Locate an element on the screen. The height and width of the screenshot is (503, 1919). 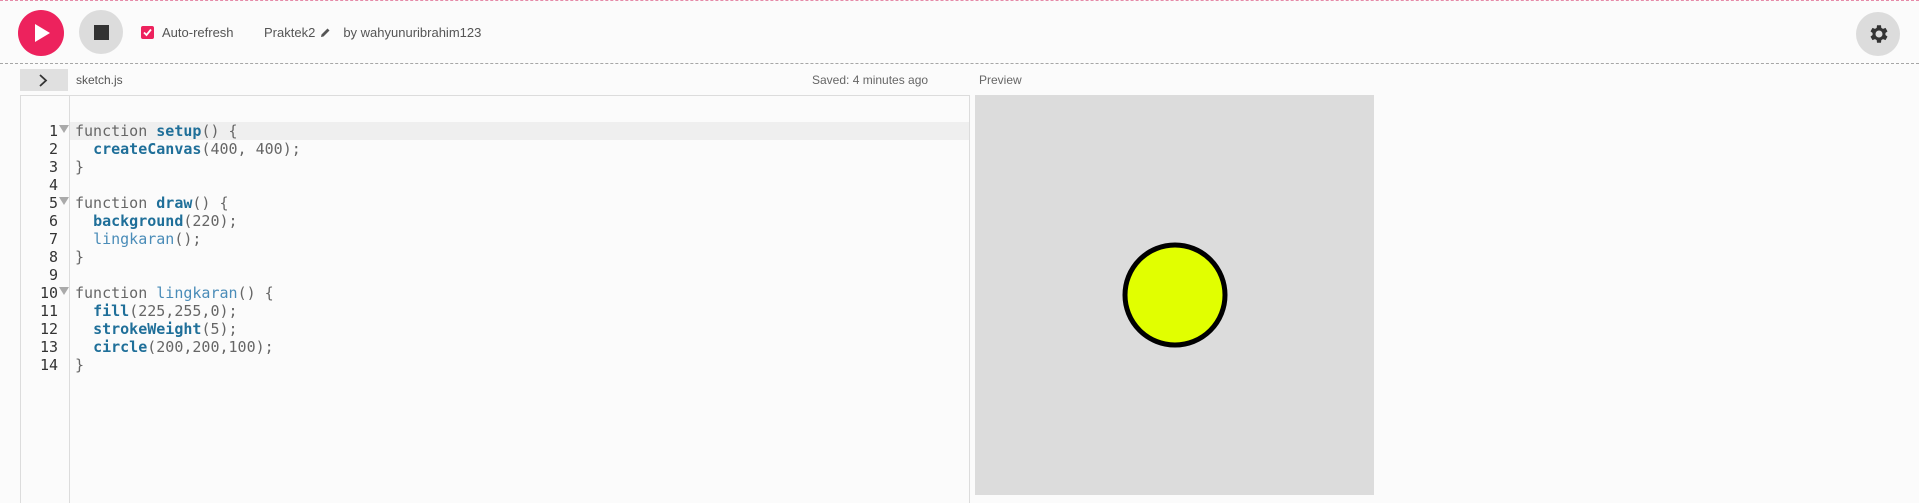
preview-svg is located at coordinates (1175, 295).